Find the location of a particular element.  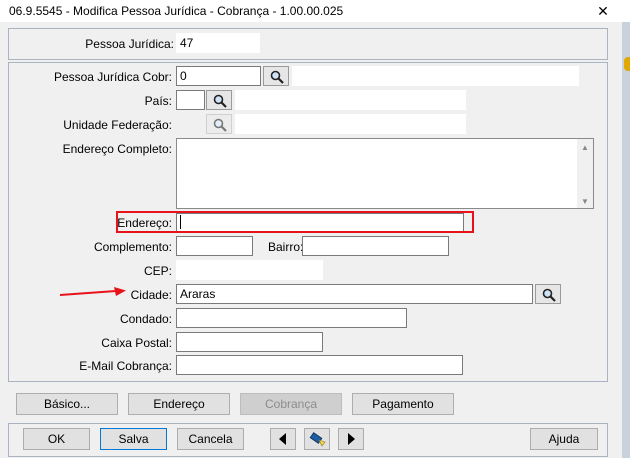

background-window-icon is located at coordinates (627, 64).